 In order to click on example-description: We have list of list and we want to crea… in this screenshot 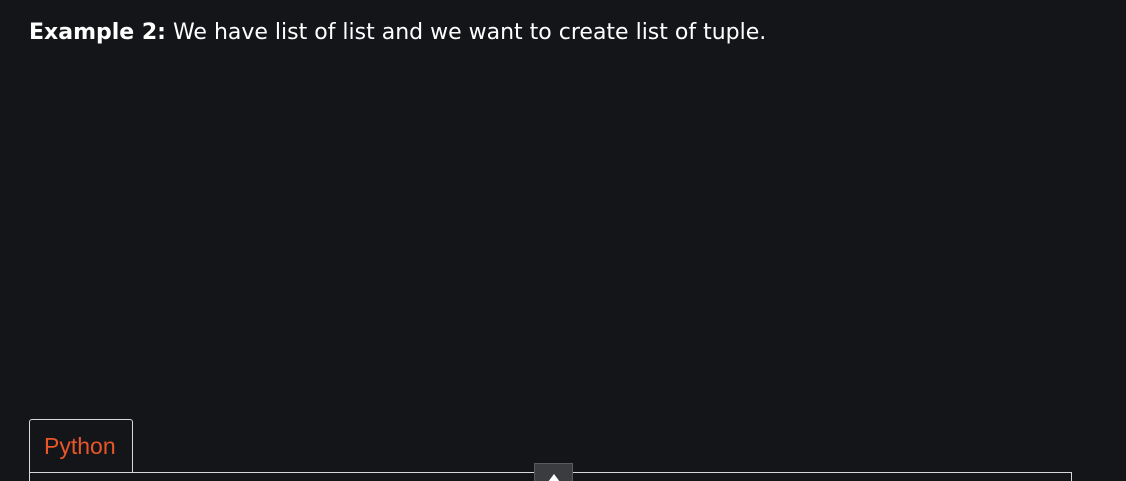, I will do `click(466, 32)`.